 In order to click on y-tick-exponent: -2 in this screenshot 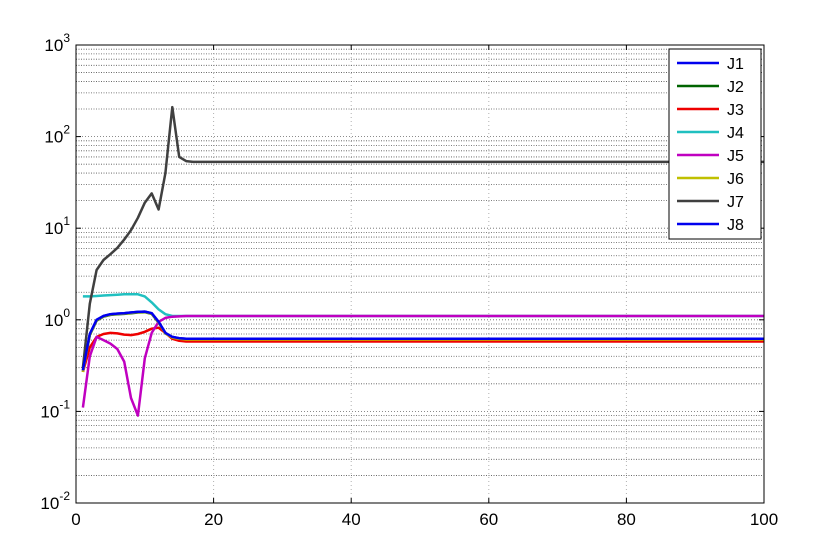, I will do `click(64, 496)`.